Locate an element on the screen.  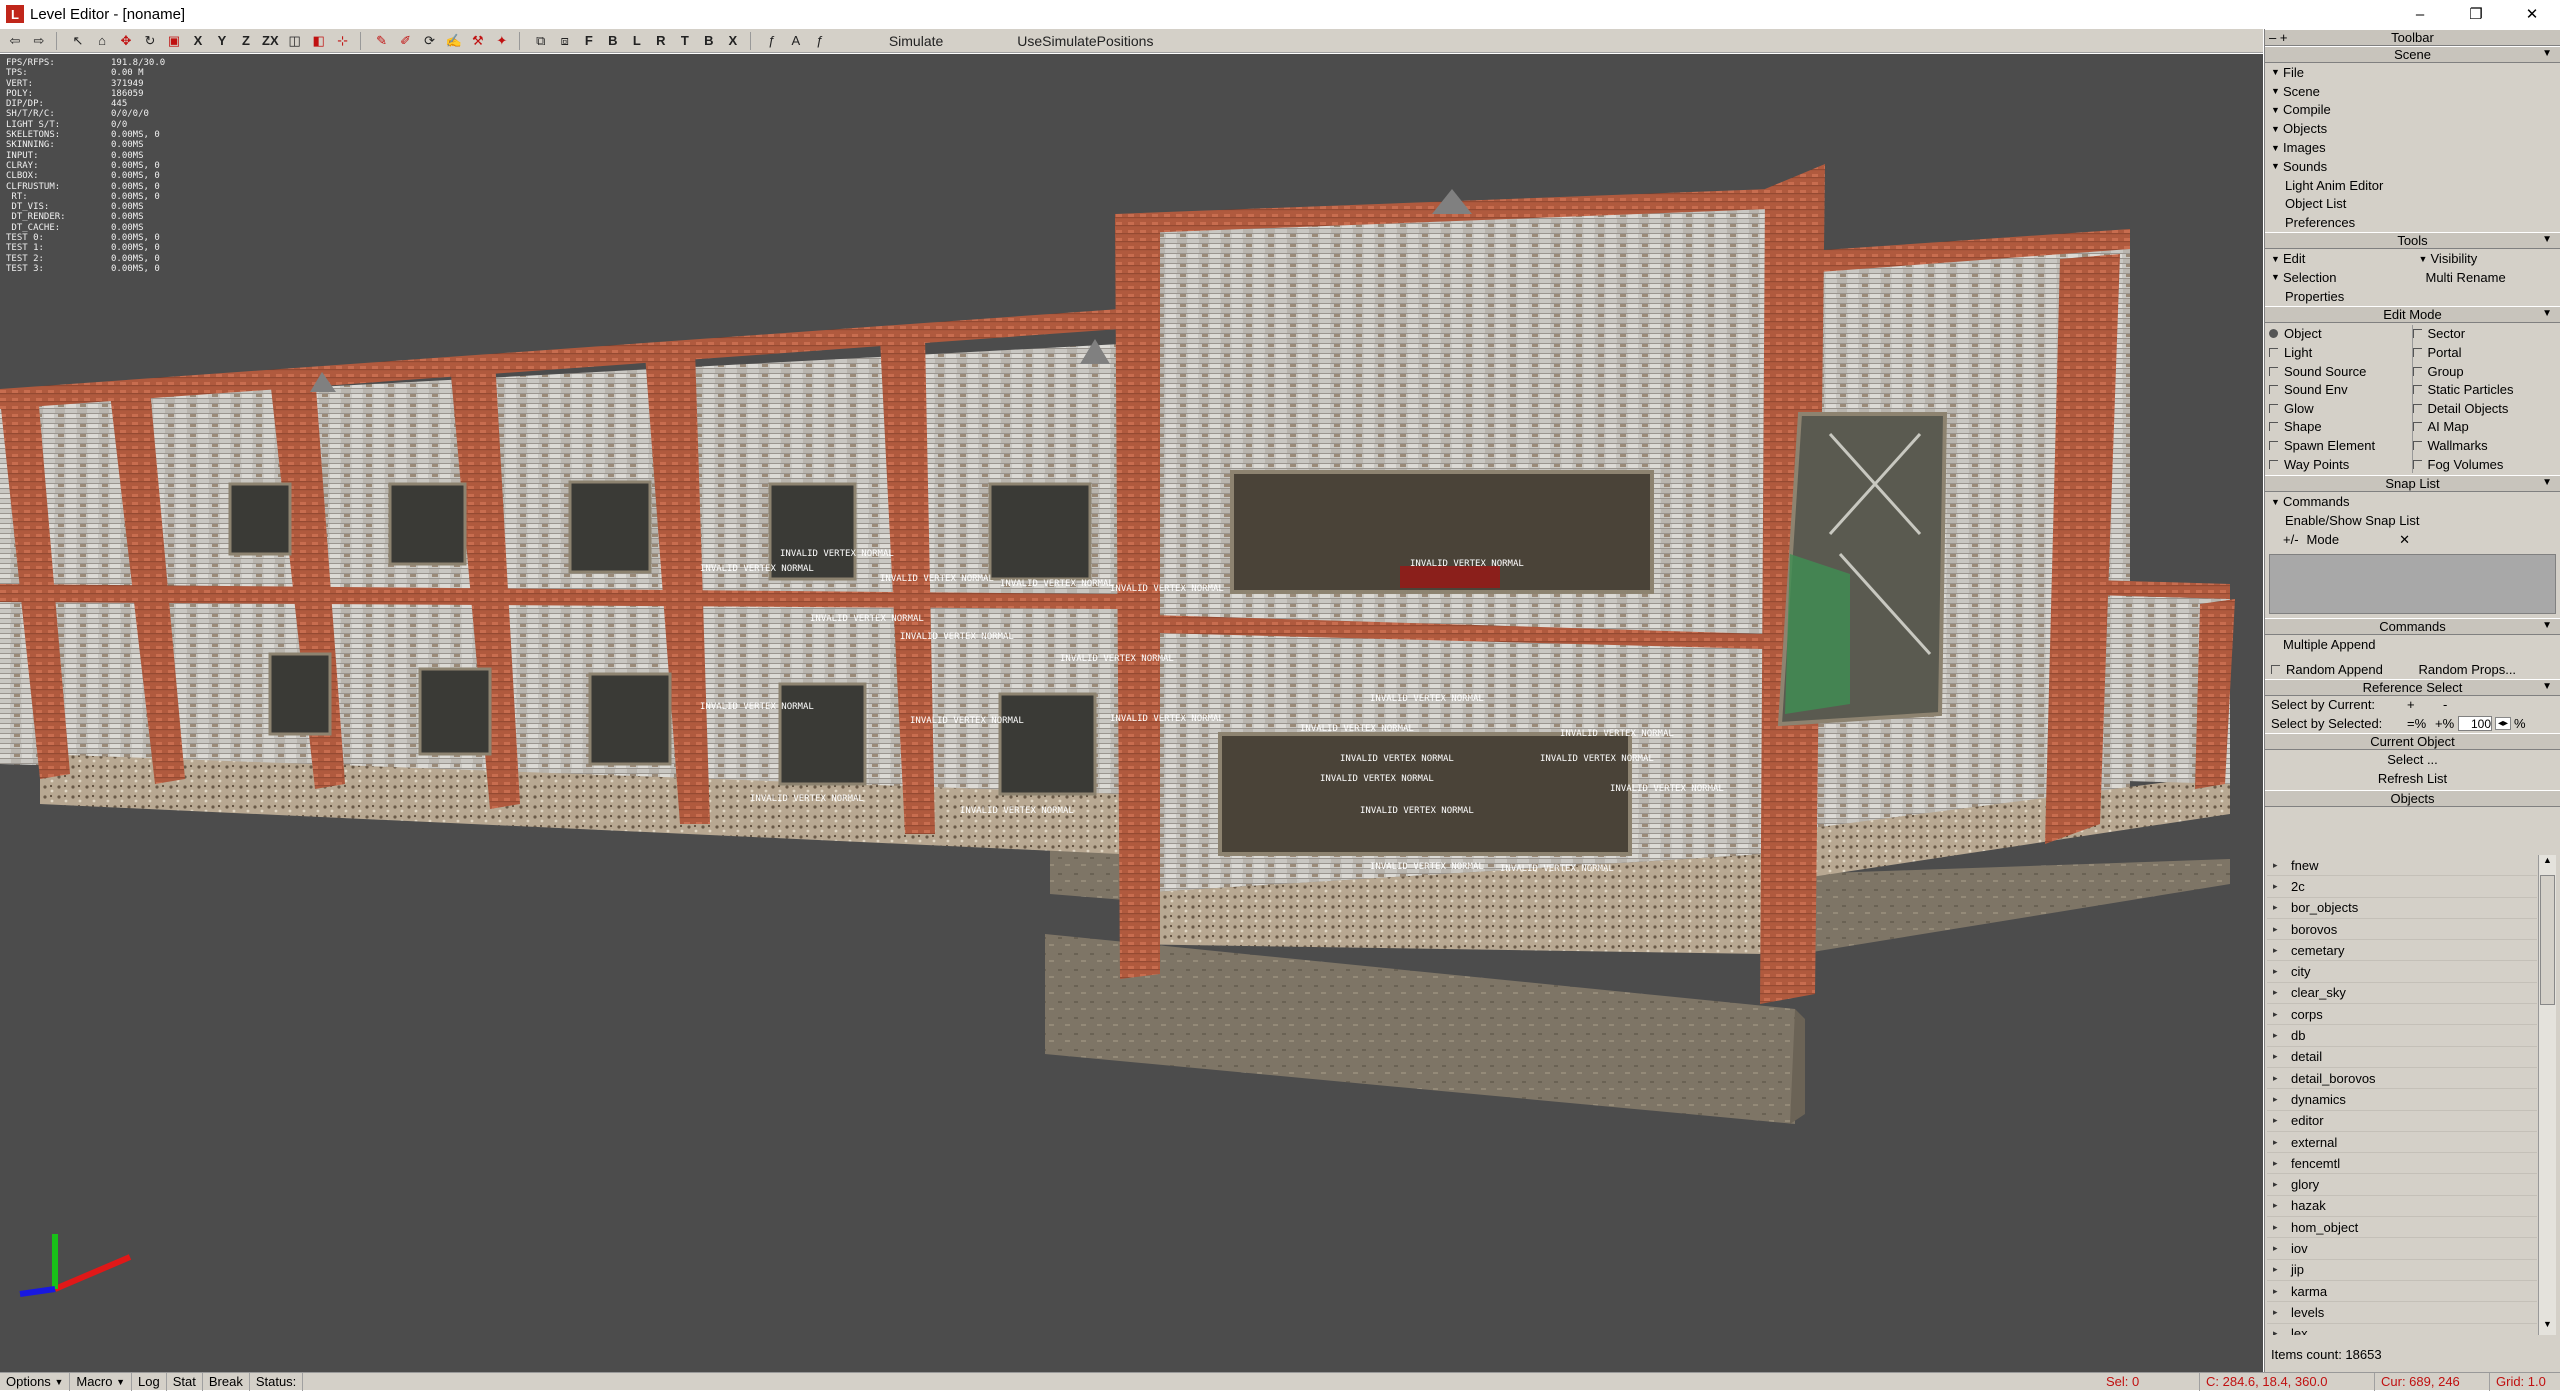
close-button: ✕ is located at coordinates (2532, 14).